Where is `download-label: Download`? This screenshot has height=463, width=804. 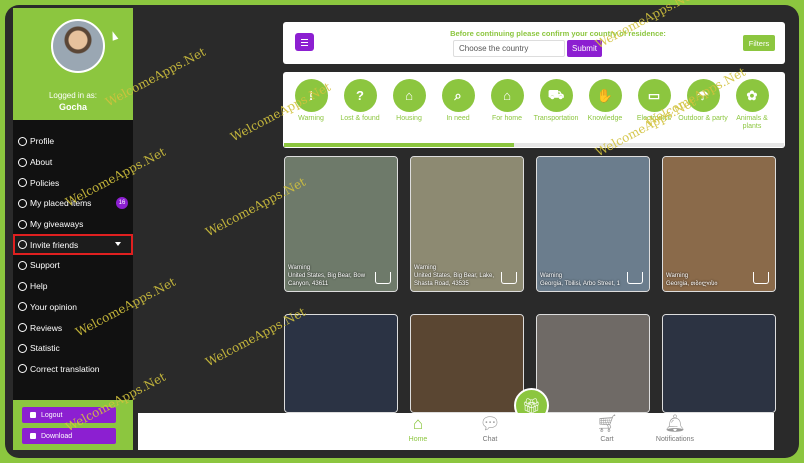
download-label: Download is located at coordinates (57, 436).